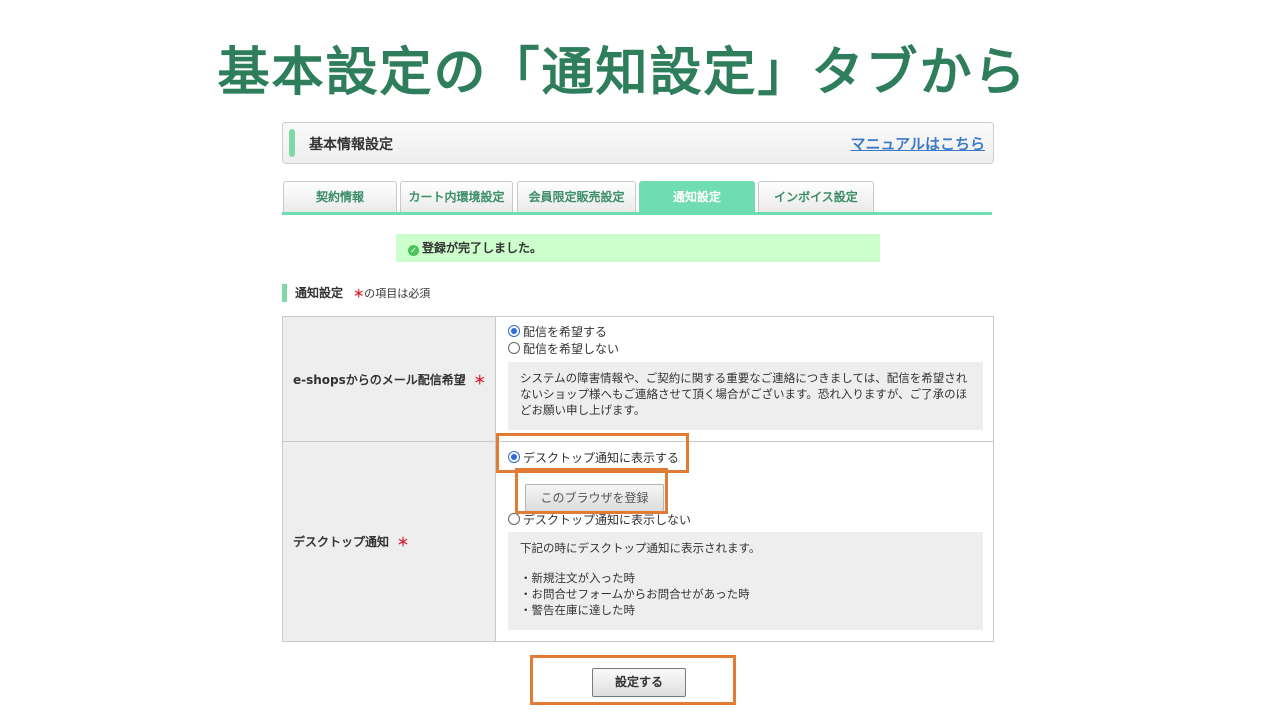 The width and height of the screenshot is (1280, 720). What do you see at coordinates (594, 498) in the screenshot?
I see `register-browser-button: このブラウザを登録` at bounding box center [594, 498].